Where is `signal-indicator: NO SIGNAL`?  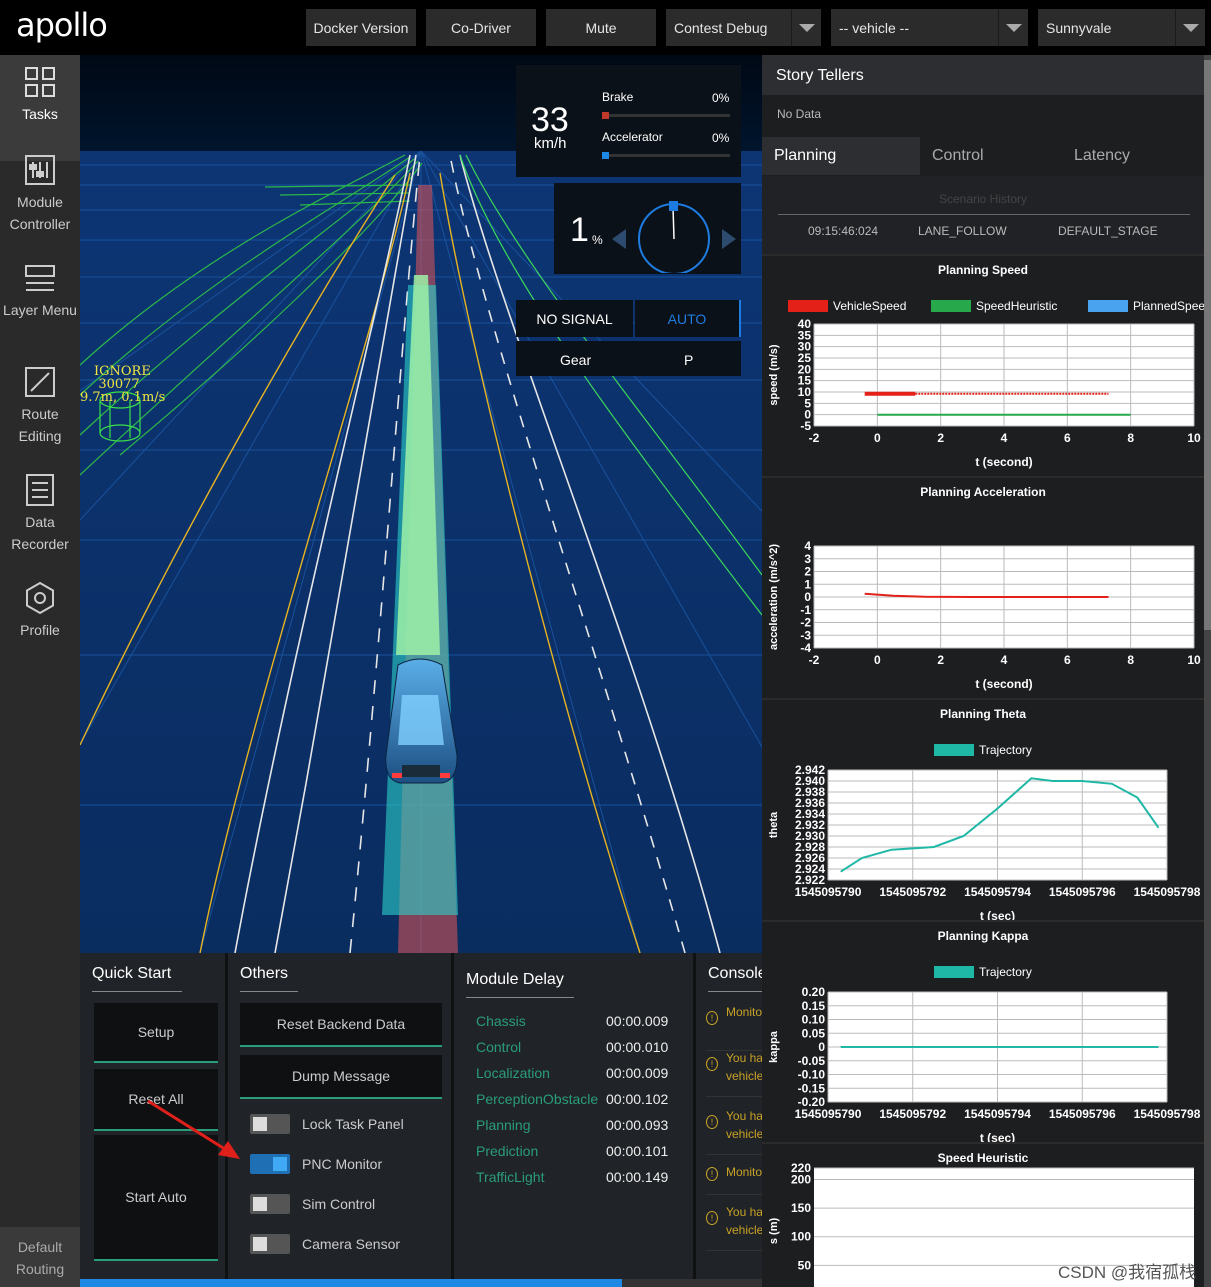 signal-indicator: NO SIGNAL is located at coordinates (574, 318).